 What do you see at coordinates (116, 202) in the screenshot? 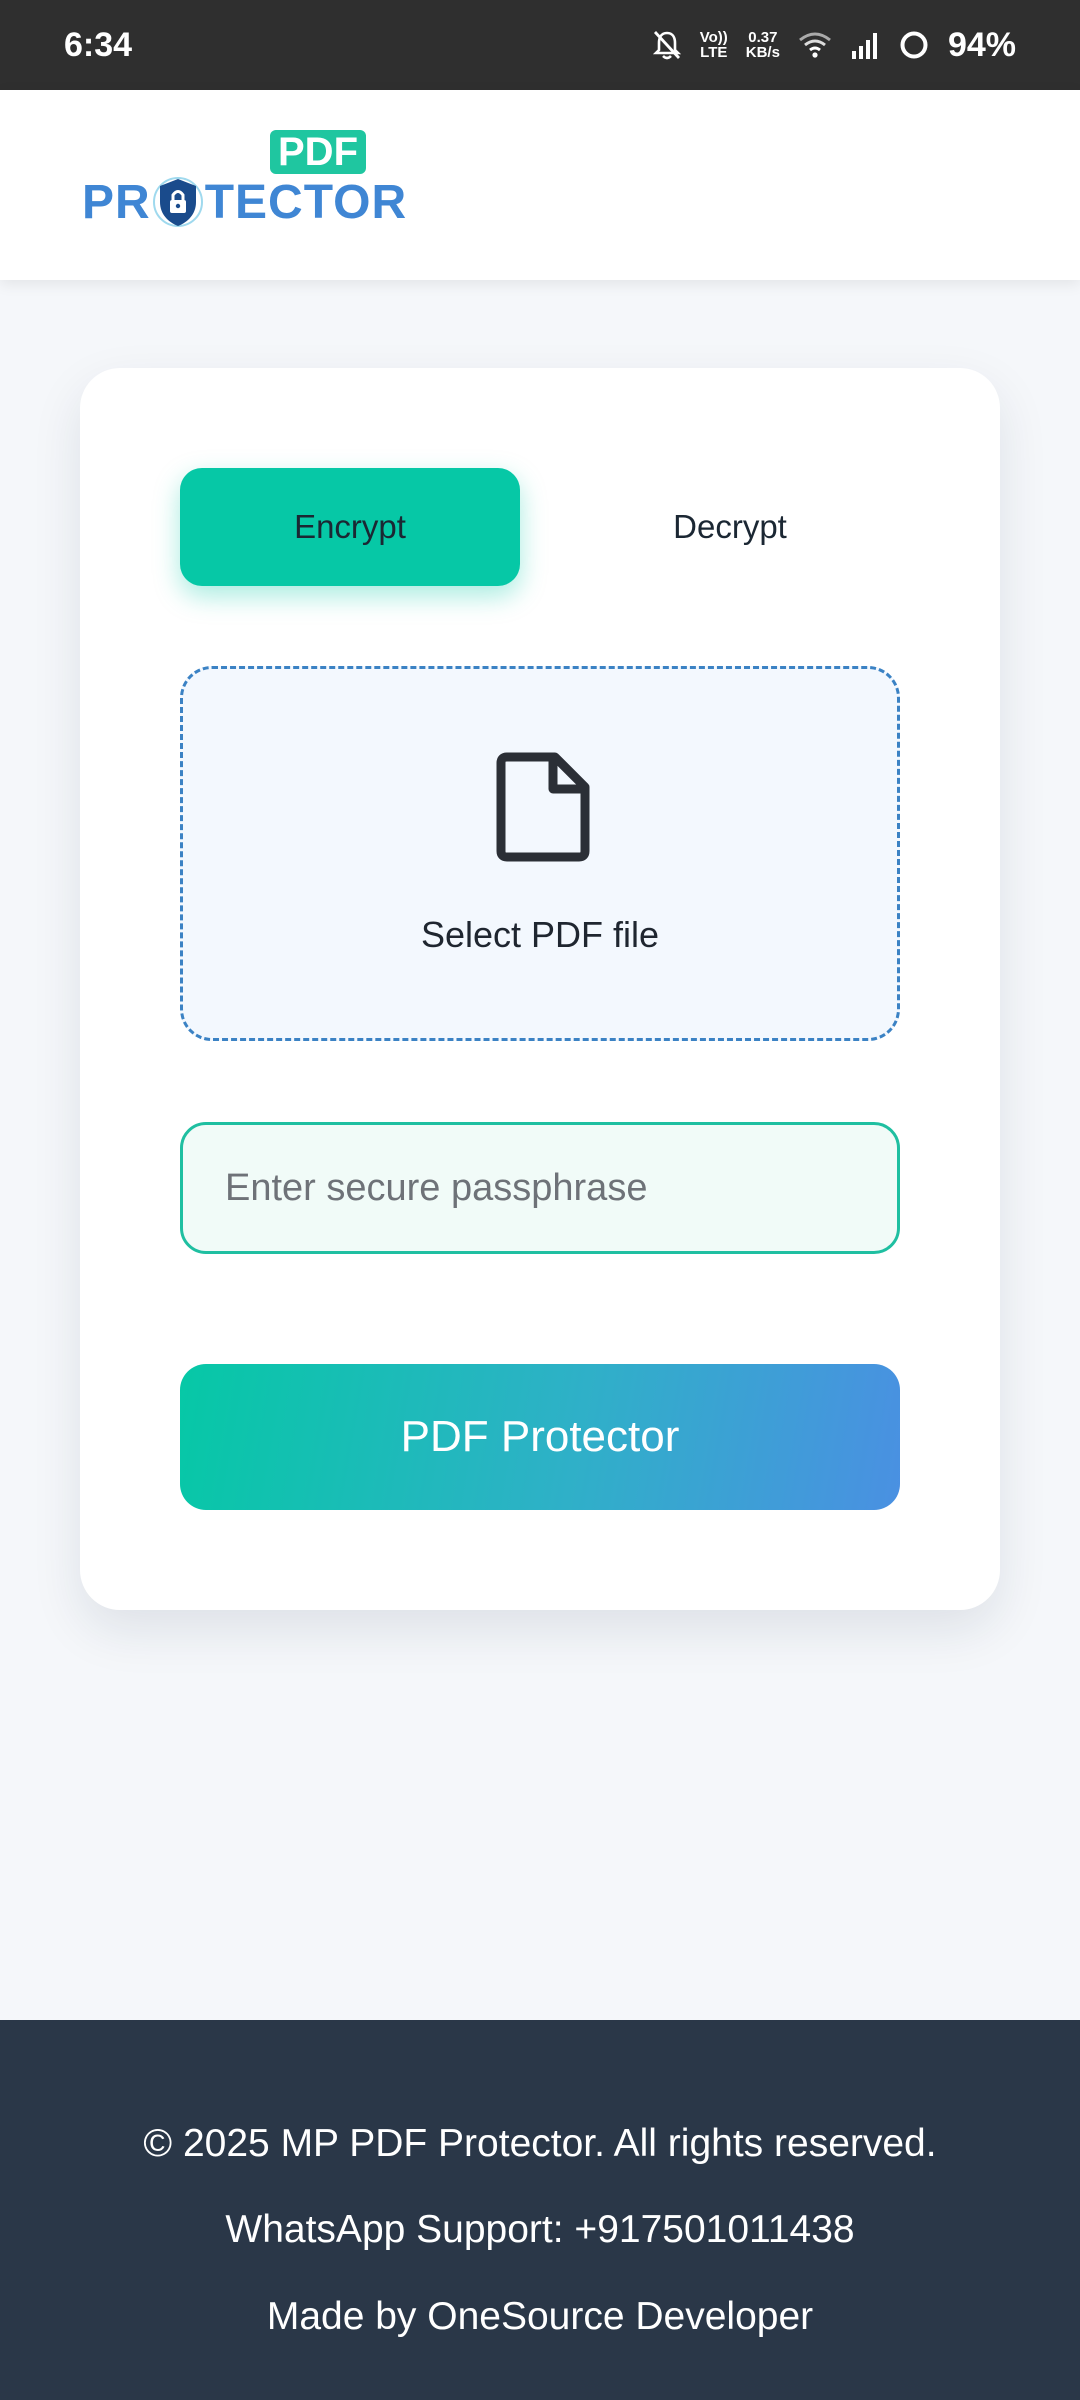
I see `logo-word-left: PR` at bounding box center [116, 202].